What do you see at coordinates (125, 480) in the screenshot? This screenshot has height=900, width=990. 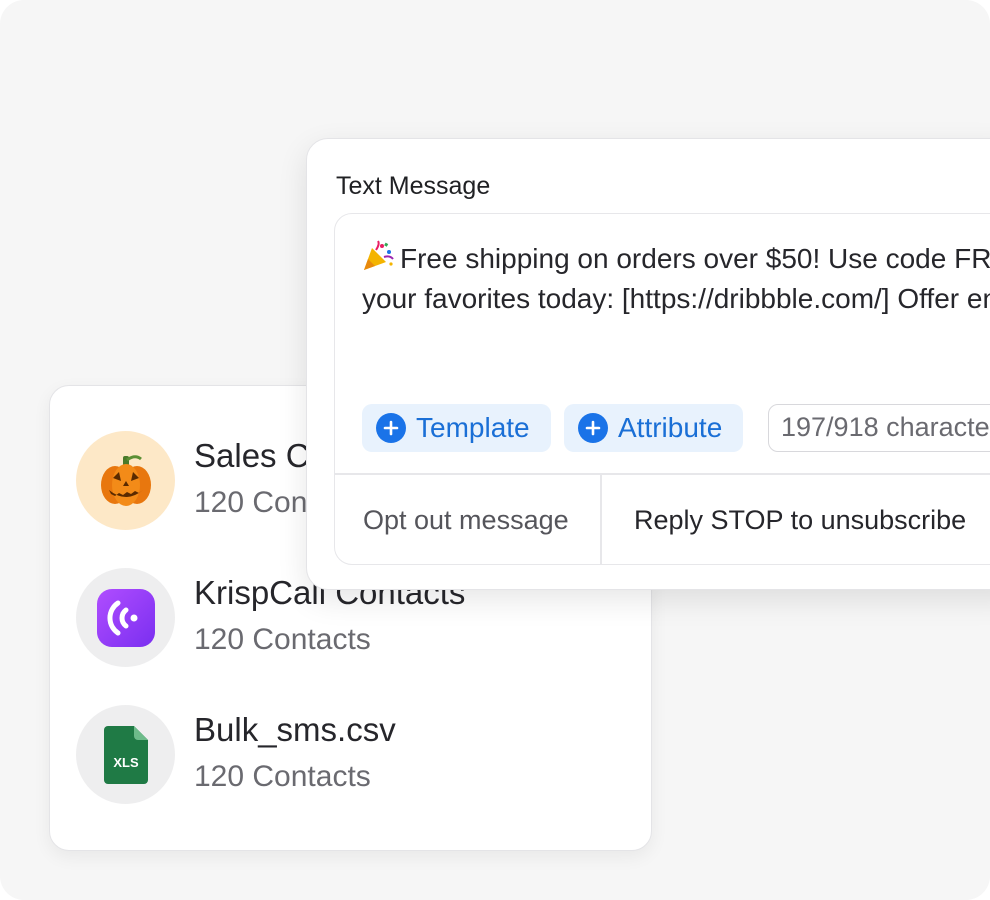 I see `pumpkin-icon` at bounding box center [125, 480].